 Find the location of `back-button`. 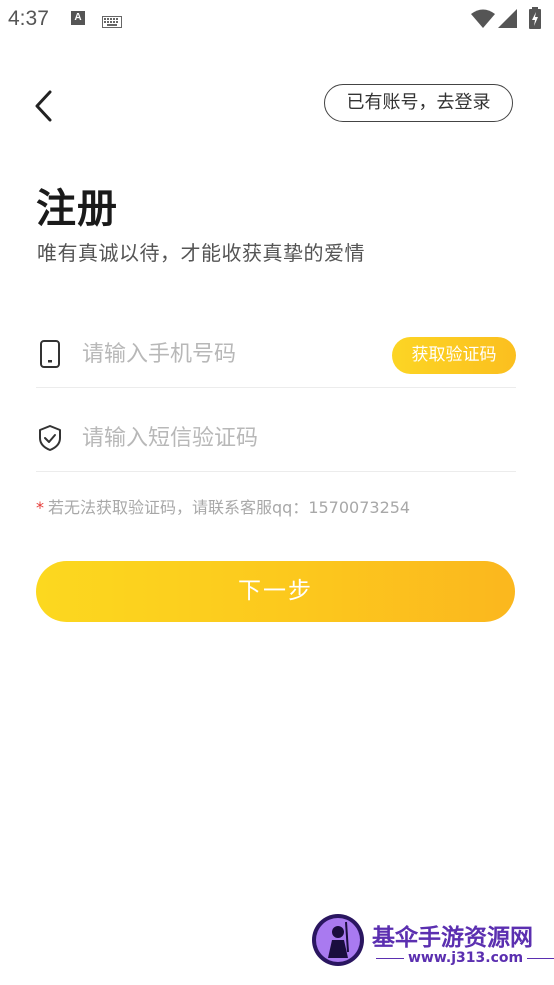

back-button is located at coordinates (46, 106).